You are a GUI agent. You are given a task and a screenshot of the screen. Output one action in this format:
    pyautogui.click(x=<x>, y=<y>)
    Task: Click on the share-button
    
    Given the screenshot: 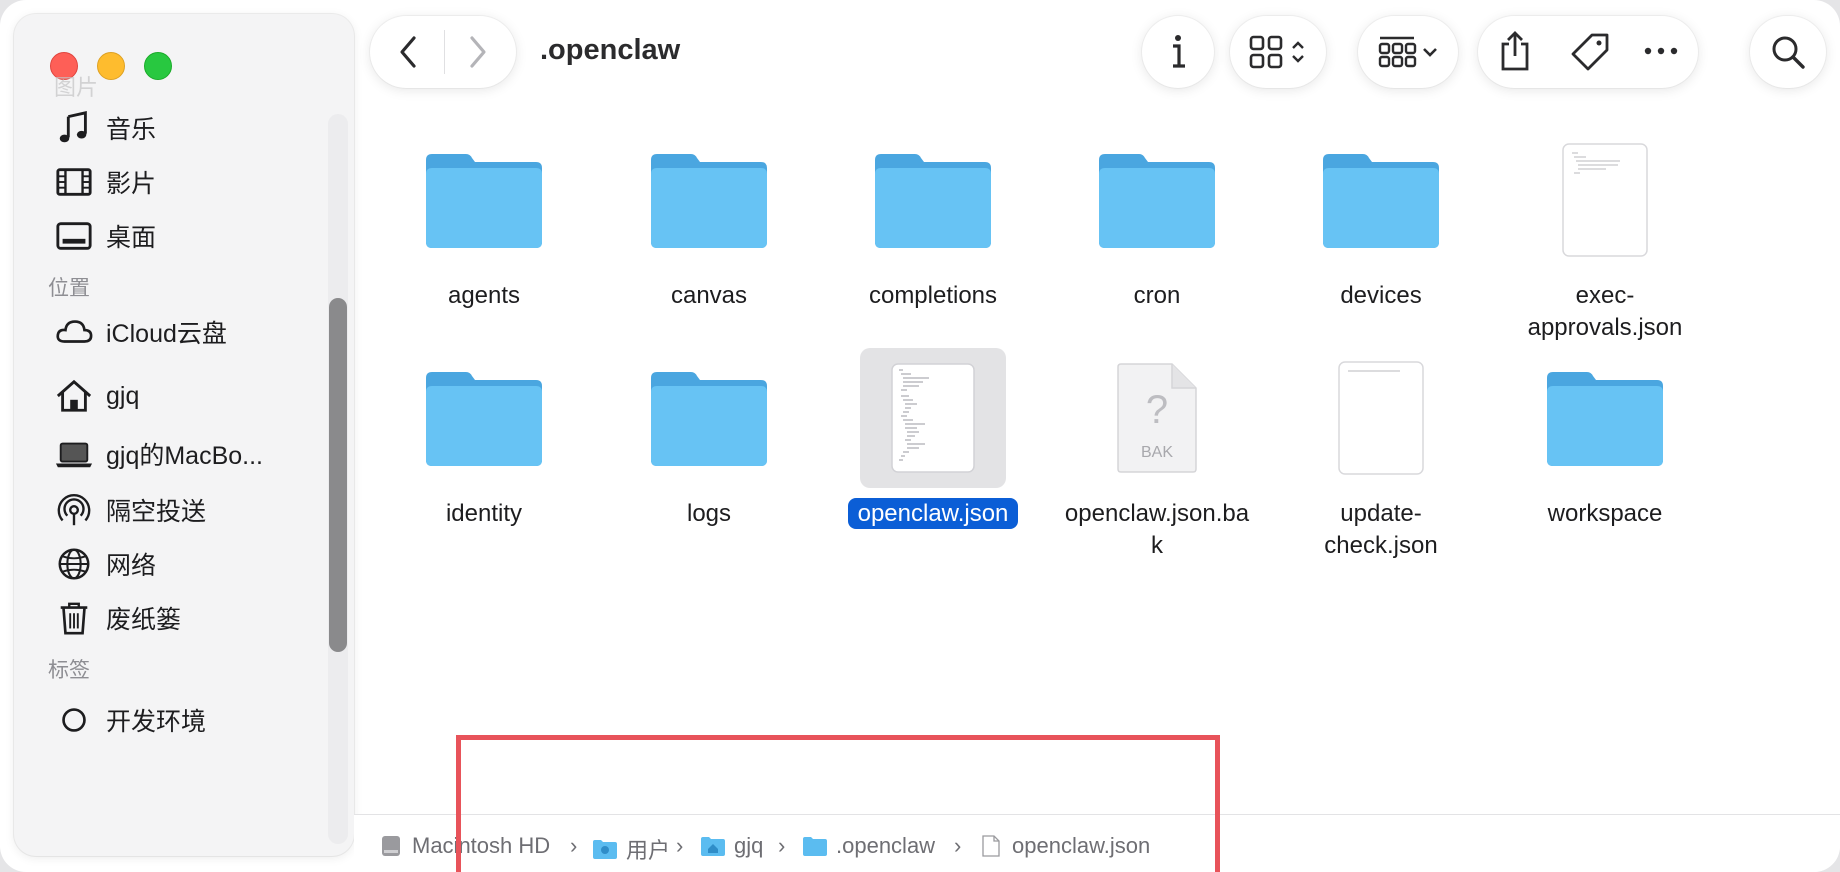 What is the action you would take?
    pyautogui.click(x=1515, y=51)
    